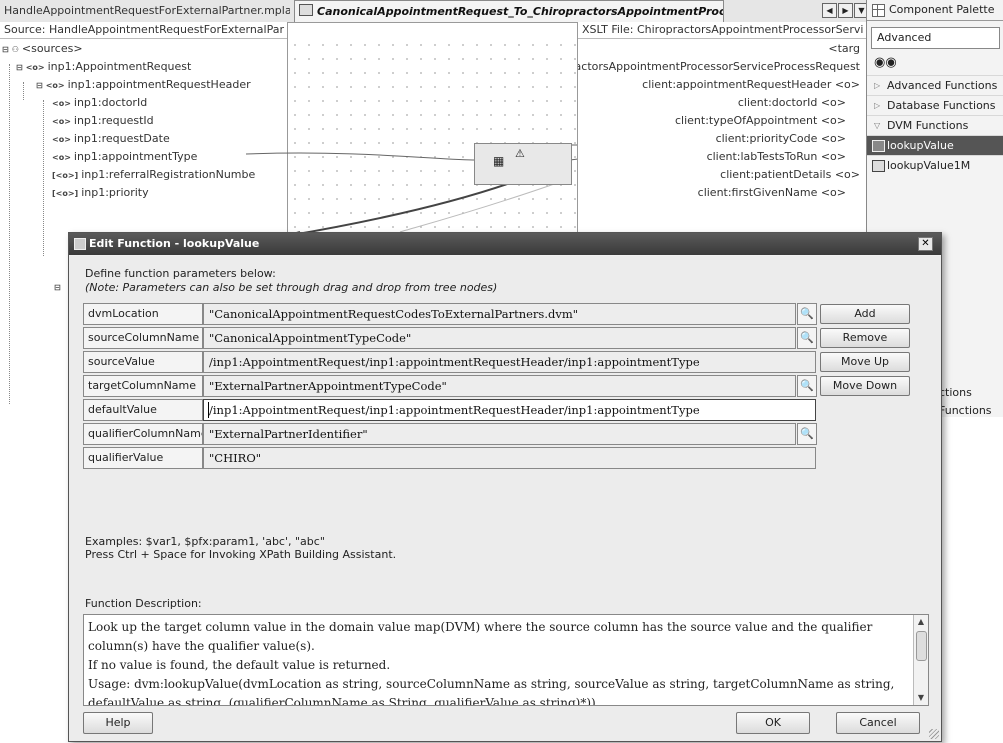 The height and width of the screenshot is (743, 1003). Describe the element at coordinates (505, 244) in the screenshot. I see `dialog-title-bar: Edit Function - lookupValue ✕` at that location.